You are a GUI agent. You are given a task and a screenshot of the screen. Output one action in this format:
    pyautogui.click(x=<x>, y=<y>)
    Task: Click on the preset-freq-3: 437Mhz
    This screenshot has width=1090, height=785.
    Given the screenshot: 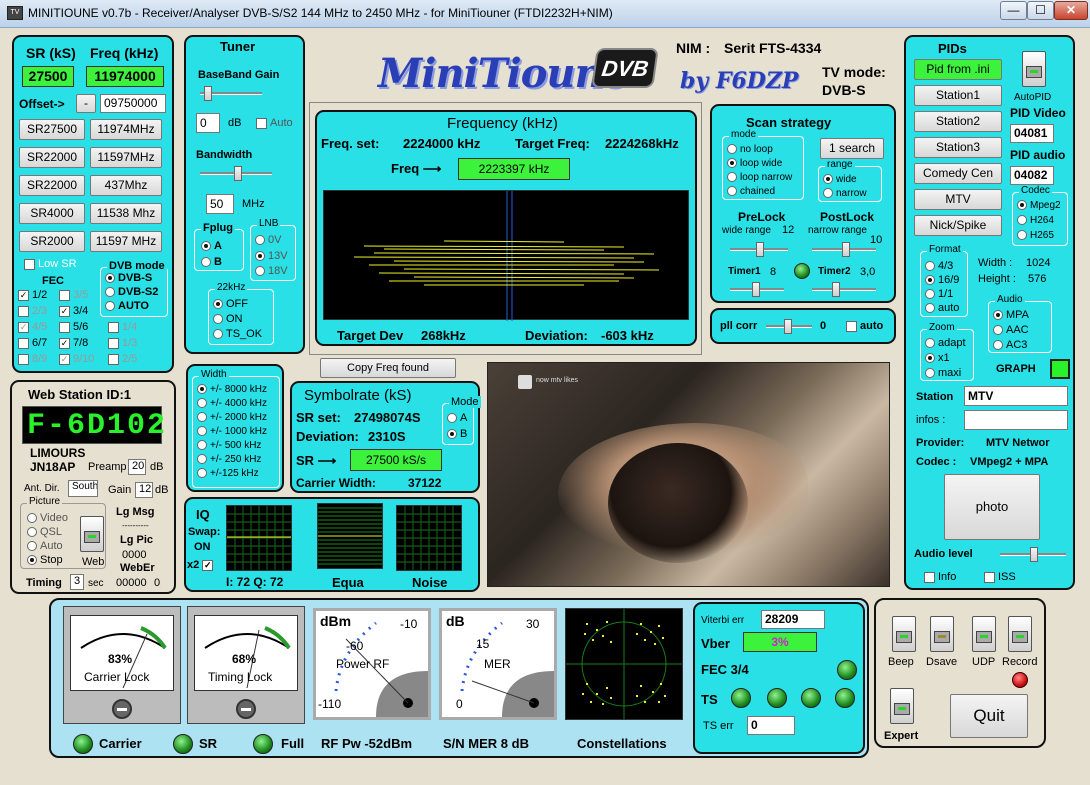 What is the action you would take?
    pyautogui.click(x=126, y=185)
    